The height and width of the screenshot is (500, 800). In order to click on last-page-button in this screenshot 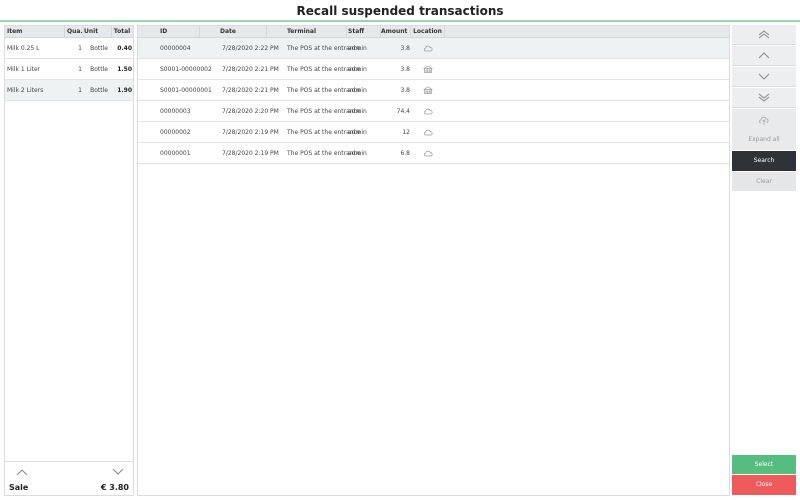, I will do `click(764, 98)`.